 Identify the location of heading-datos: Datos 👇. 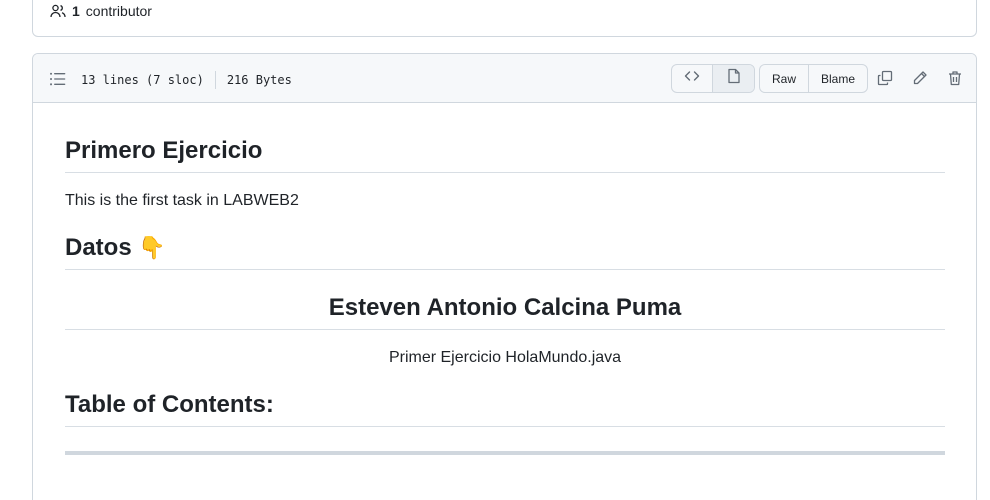
(505, 252).